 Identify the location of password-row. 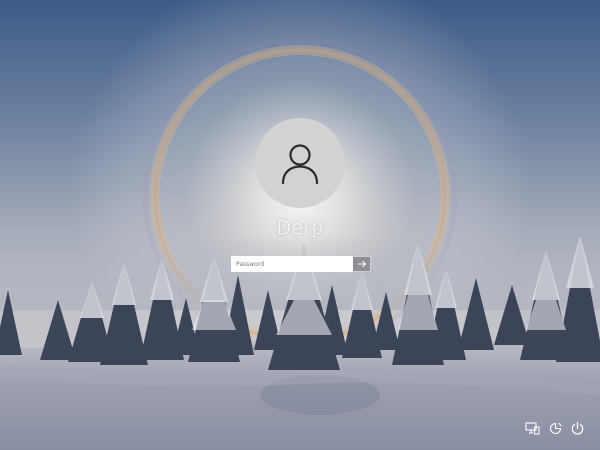
(301, 264).